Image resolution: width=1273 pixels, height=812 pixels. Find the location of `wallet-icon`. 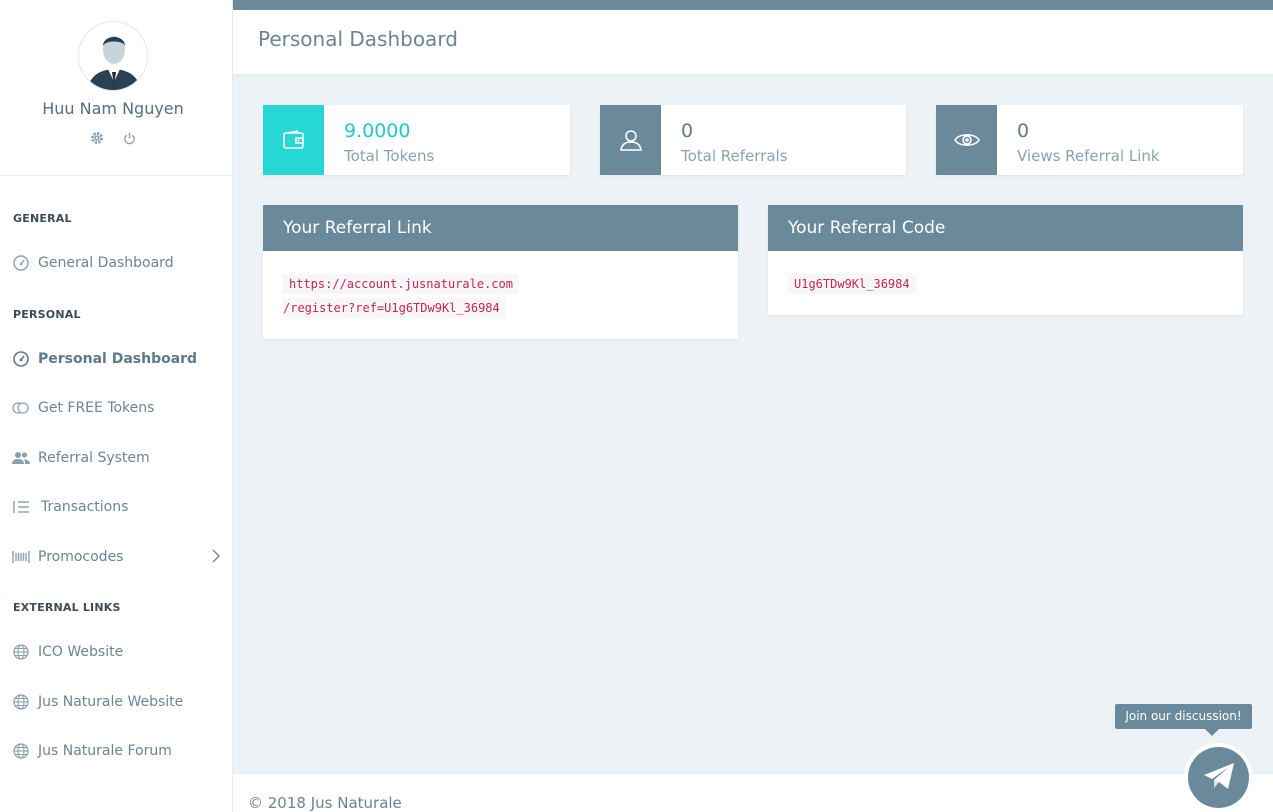

wallet-icon is located at coordinates (293, 140).